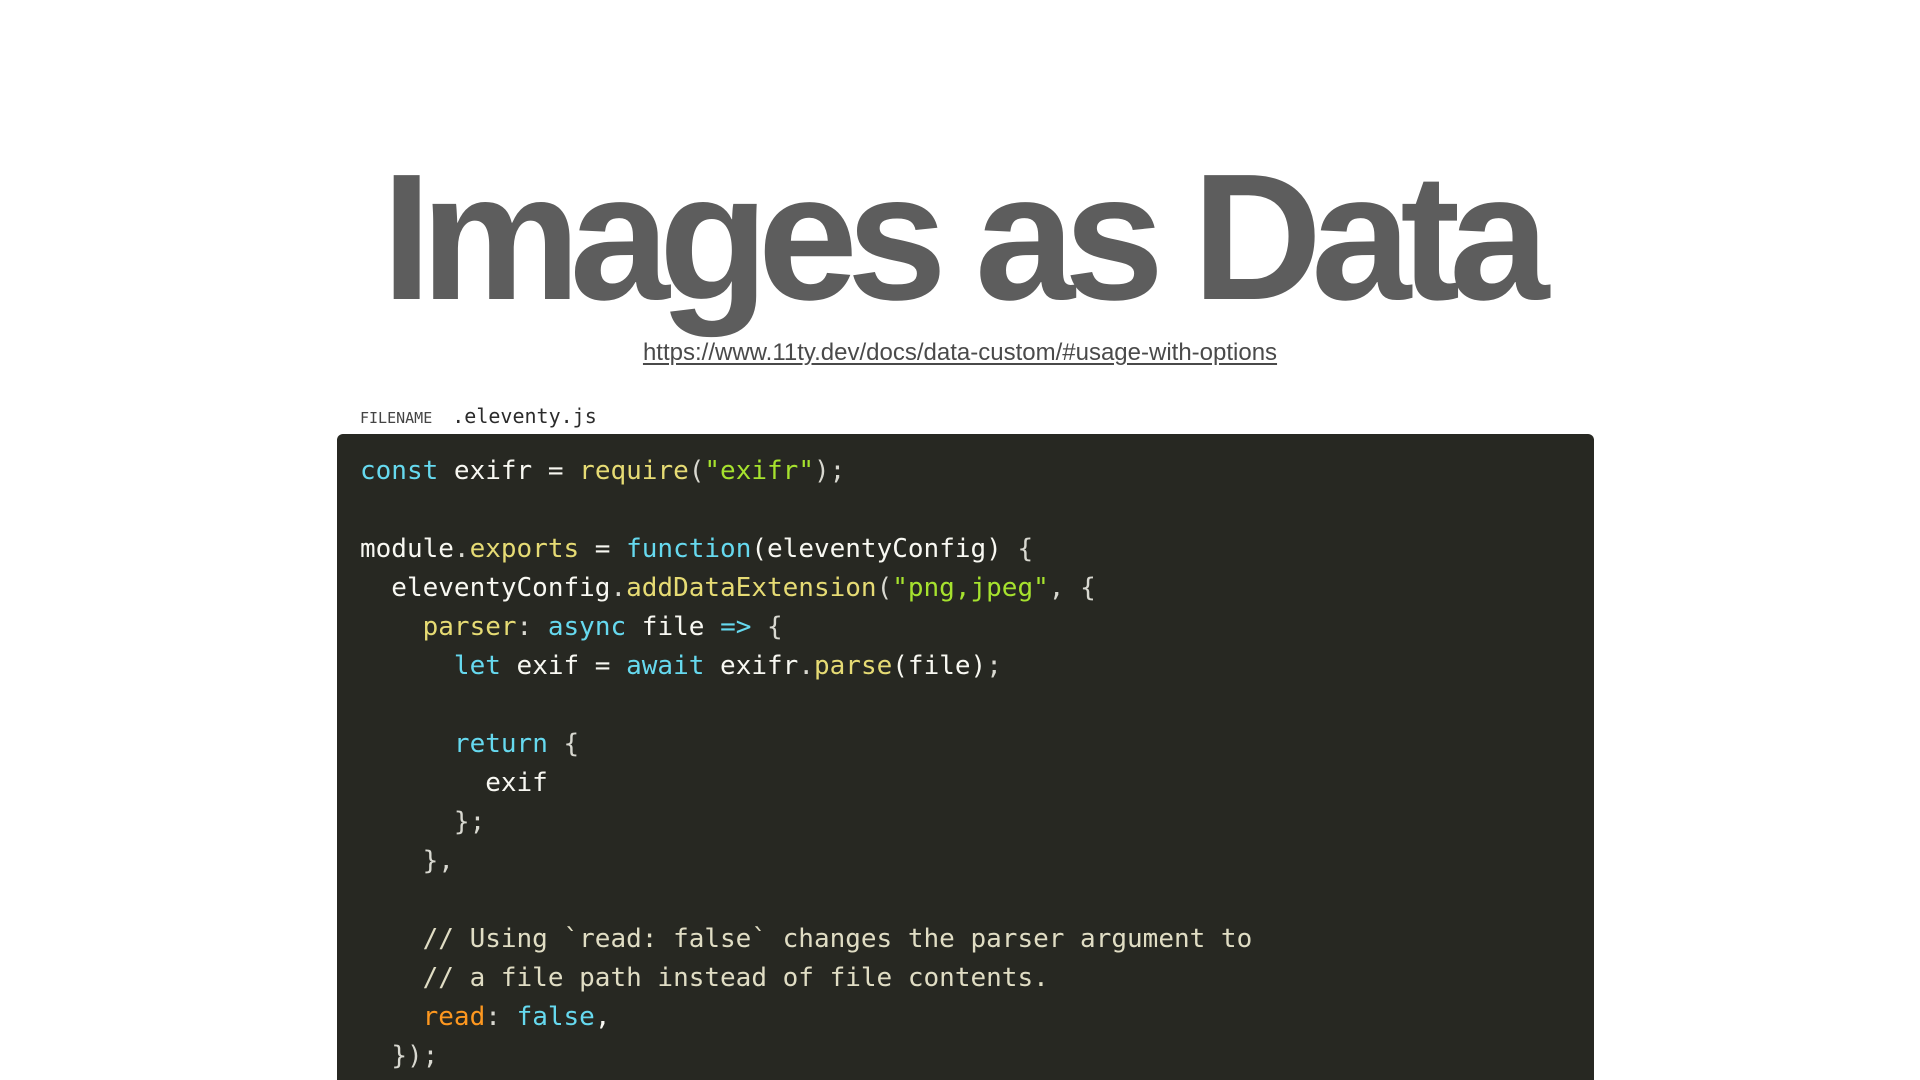 This screenshot has width=1920, height=1080. What do you see at coordinates (524, 416) in the screenshot?
I see `filename-value: .eleventy.js` at bounding box center [524, 416].